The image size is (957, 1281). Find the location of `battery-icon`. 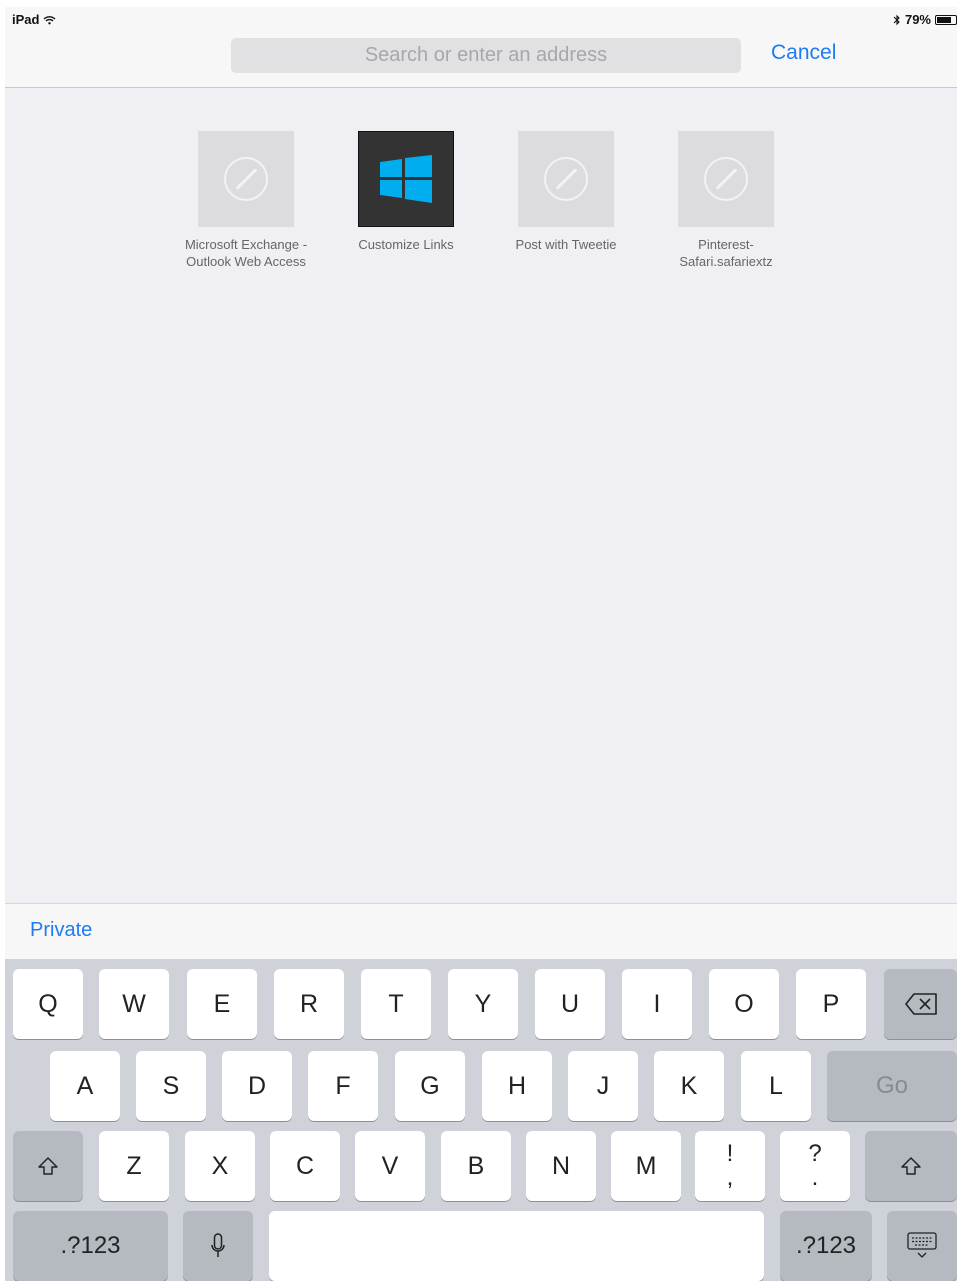

battery-icon is located at coordinates (946, 19).